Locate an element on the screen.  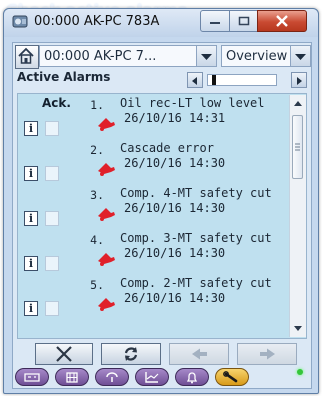
service-icon is located at coordinates (112, 377).